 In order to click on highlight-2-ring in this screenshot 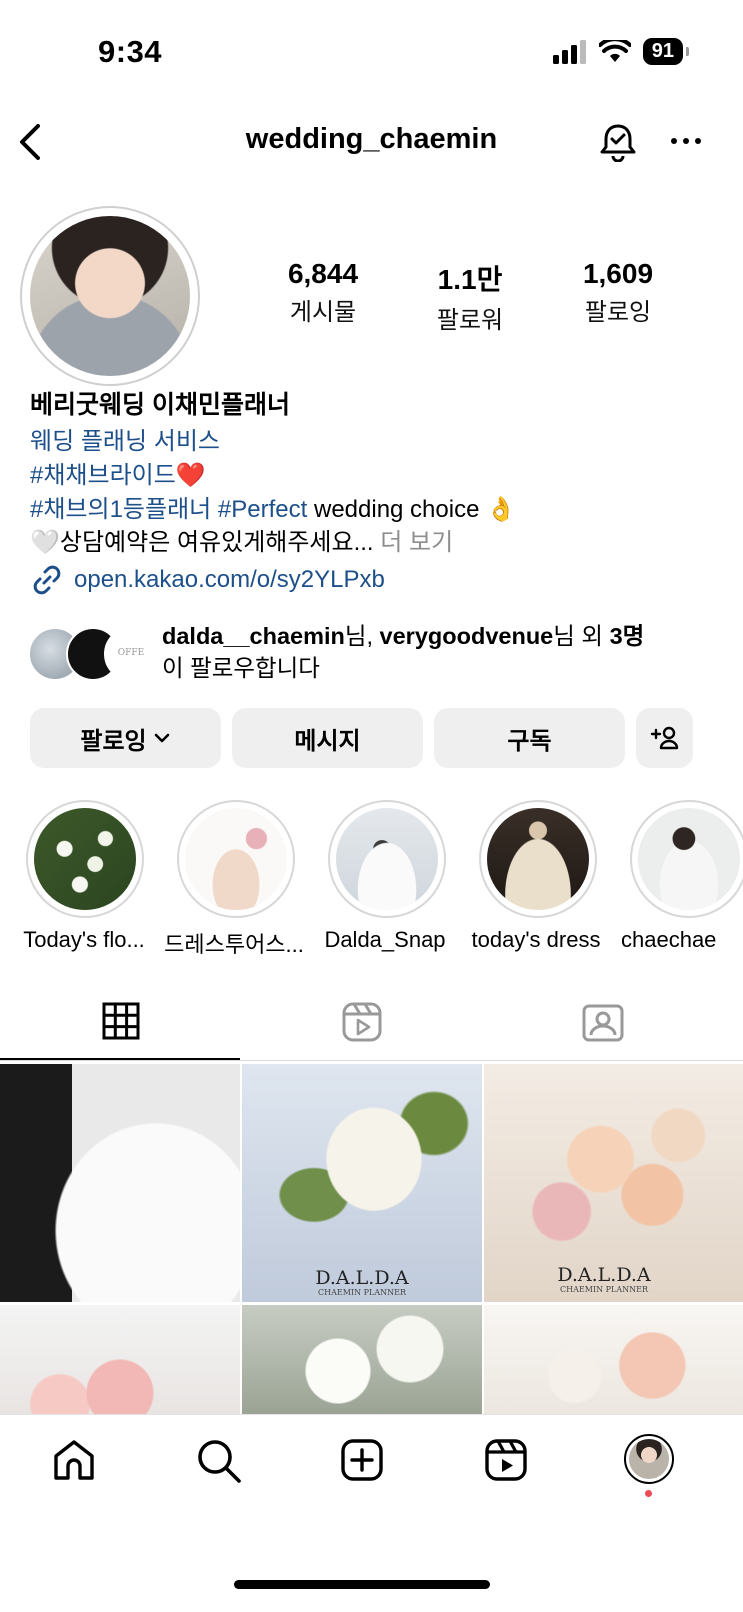, I will do `click(236, 859)`.